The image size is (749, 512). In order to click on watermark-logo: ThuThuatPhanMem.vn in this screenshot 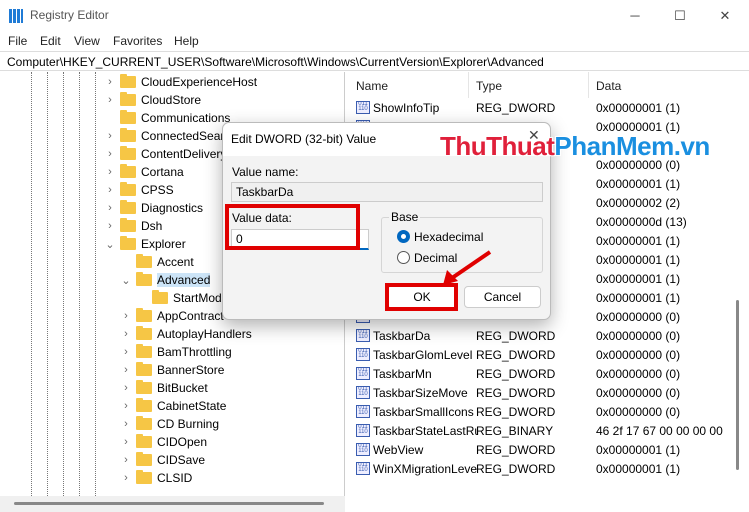, I will do `click(575, 146)`.